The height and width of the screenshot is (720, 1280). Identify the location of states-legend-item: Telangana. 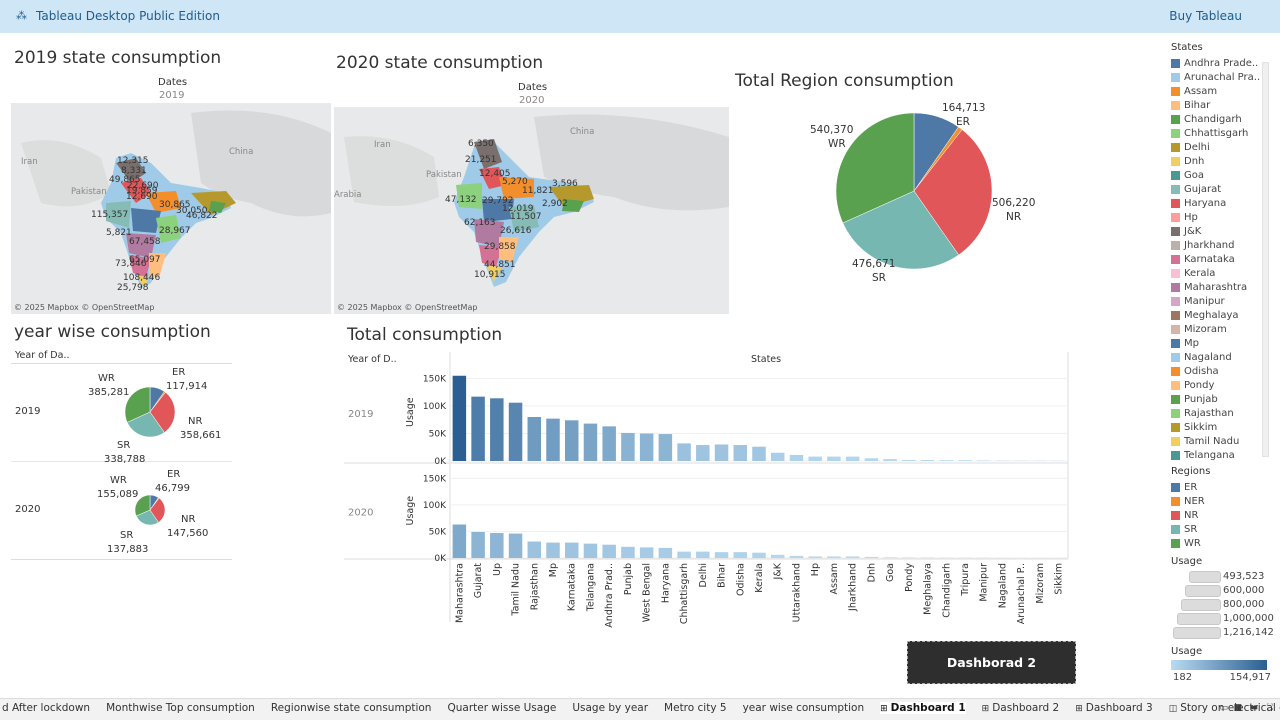
(1221, 455).